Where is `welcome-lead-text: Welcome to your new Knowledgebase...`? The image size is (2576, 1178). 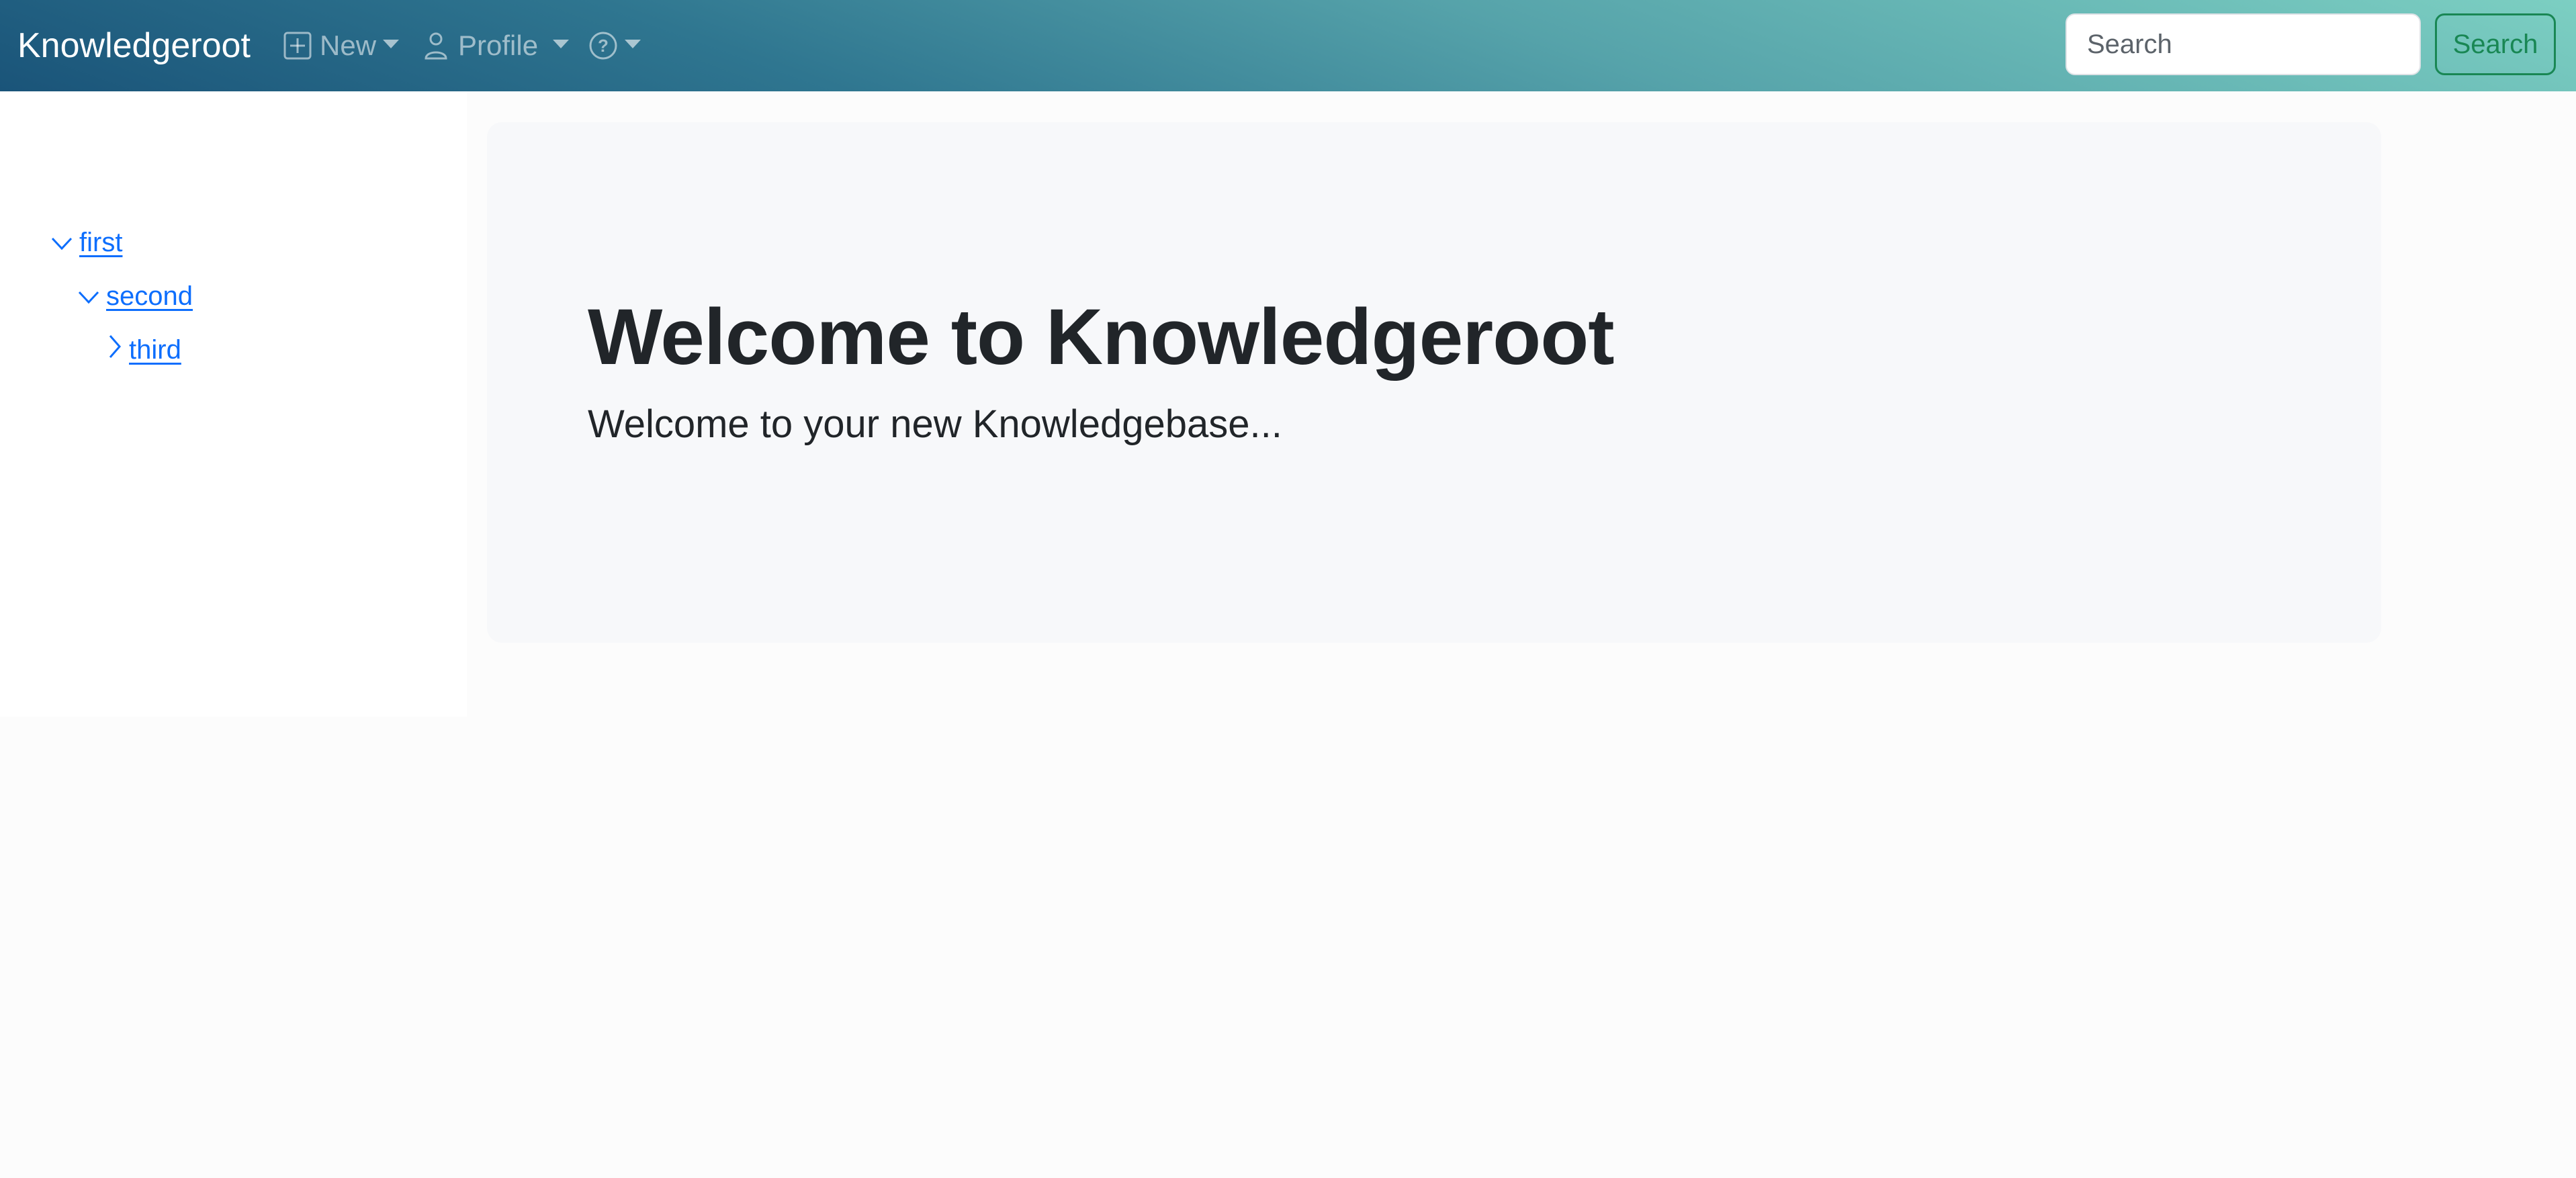 welcome-lead-text: Welcome to your new Knowledgebase... is located at coordinates (935, 424).